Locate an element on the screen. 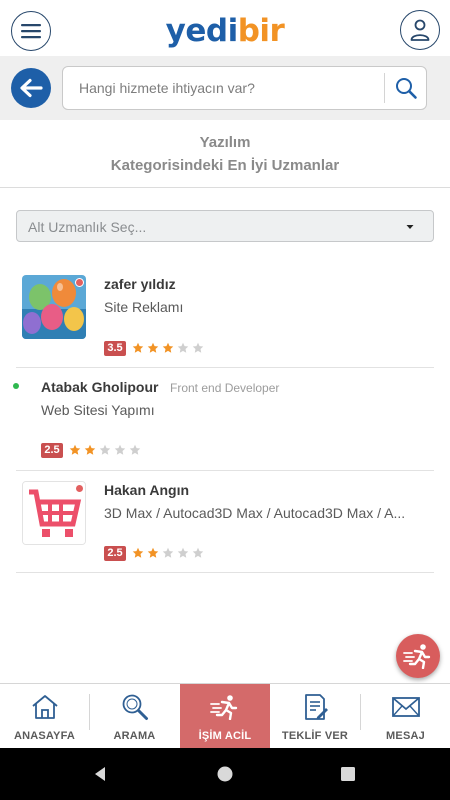 The image size is (450, 800). category-subtitle: Kategorisindeki En İyi Uzmanlar is located at coordinates (225, 165).